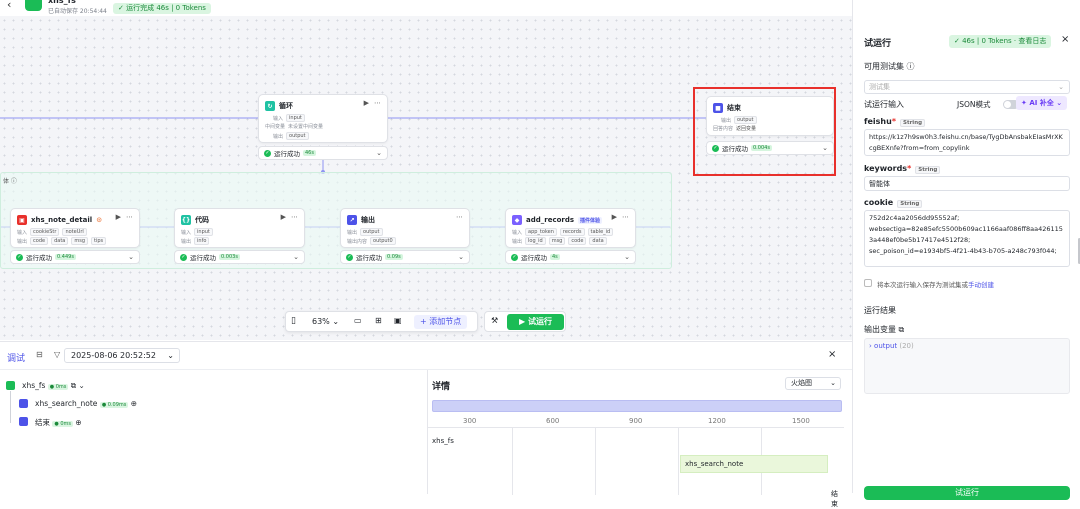 This screenshot has height=509, width=1080. I want to click on app-logo-icon, so click(33, 5).